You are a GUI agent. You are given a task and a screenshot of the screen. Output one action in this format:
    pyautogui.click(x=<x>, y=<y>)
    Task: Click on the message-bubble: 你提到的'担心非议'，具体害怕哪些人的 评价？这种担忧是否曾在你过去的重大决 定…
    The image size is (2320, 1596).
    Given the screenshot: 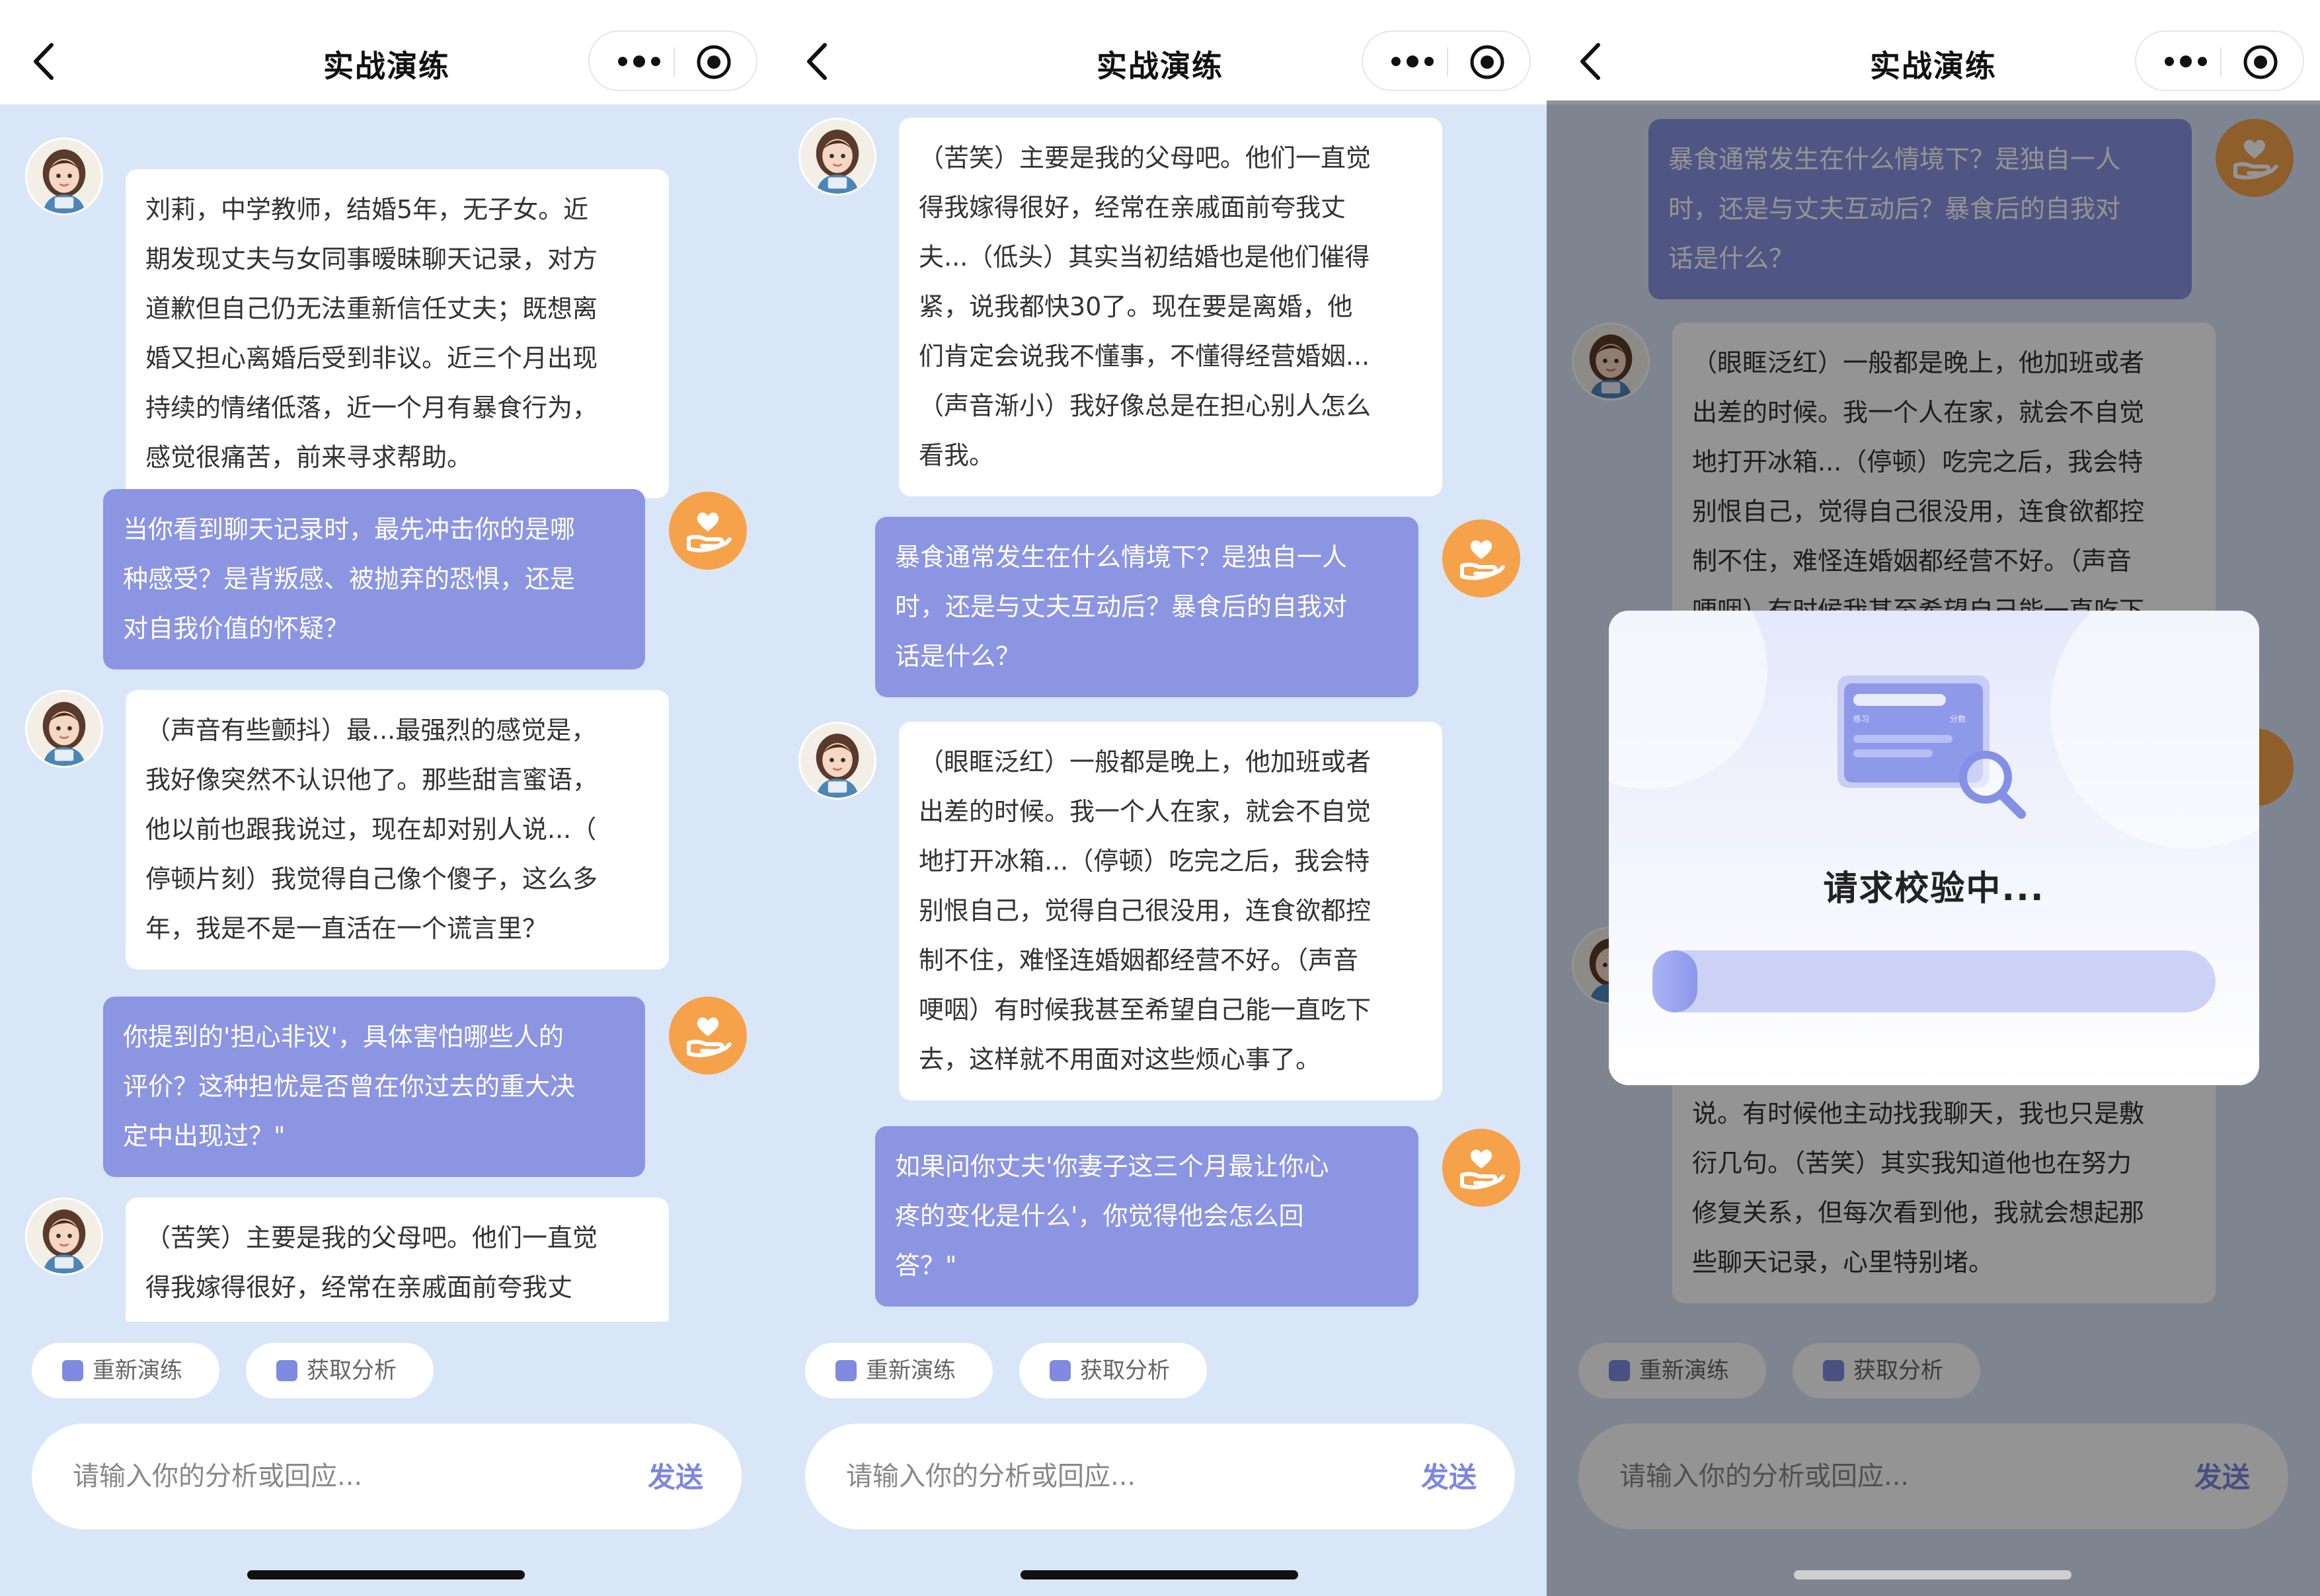 What is the action you would take?
    pyautogui.click(x=374, y=1087)
    